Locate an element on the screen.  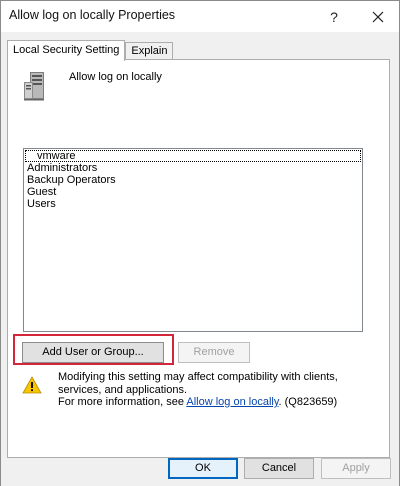
list-item: Guest is located at coordinates (193, 192).